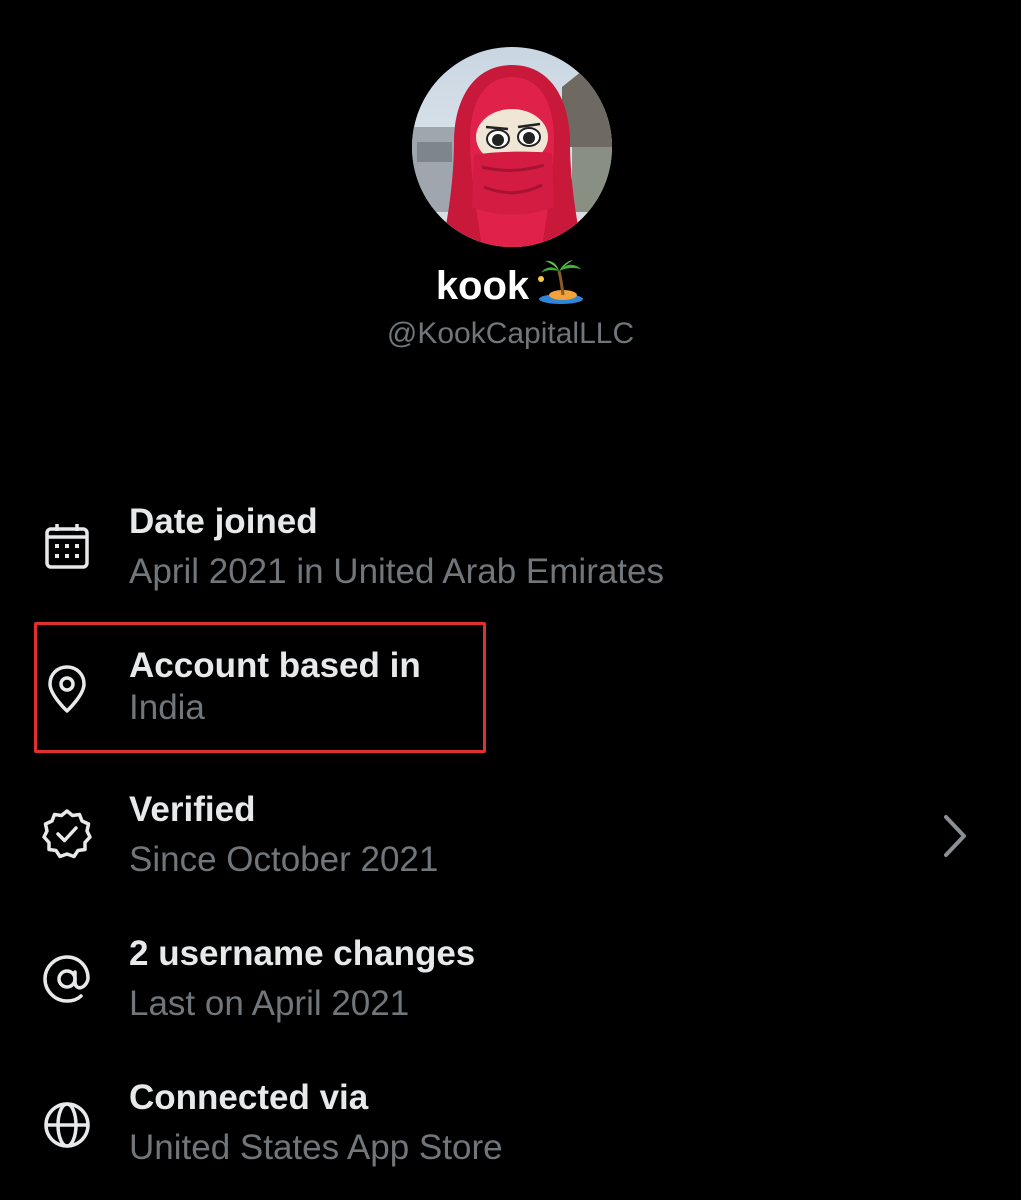 This screenshot has width=1021, height=1200. What do you see at coordinates (482, 286) in the screenshot?
I see `display-name-text: kook` at bounding box center [482, 286].